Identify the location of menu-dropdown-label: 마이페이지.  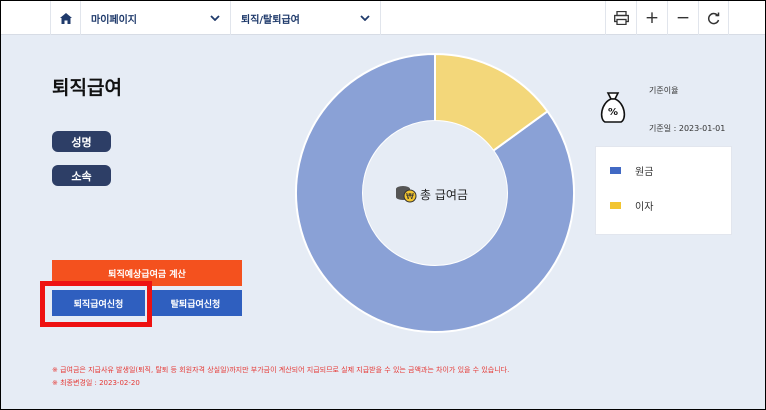
(114, 20).